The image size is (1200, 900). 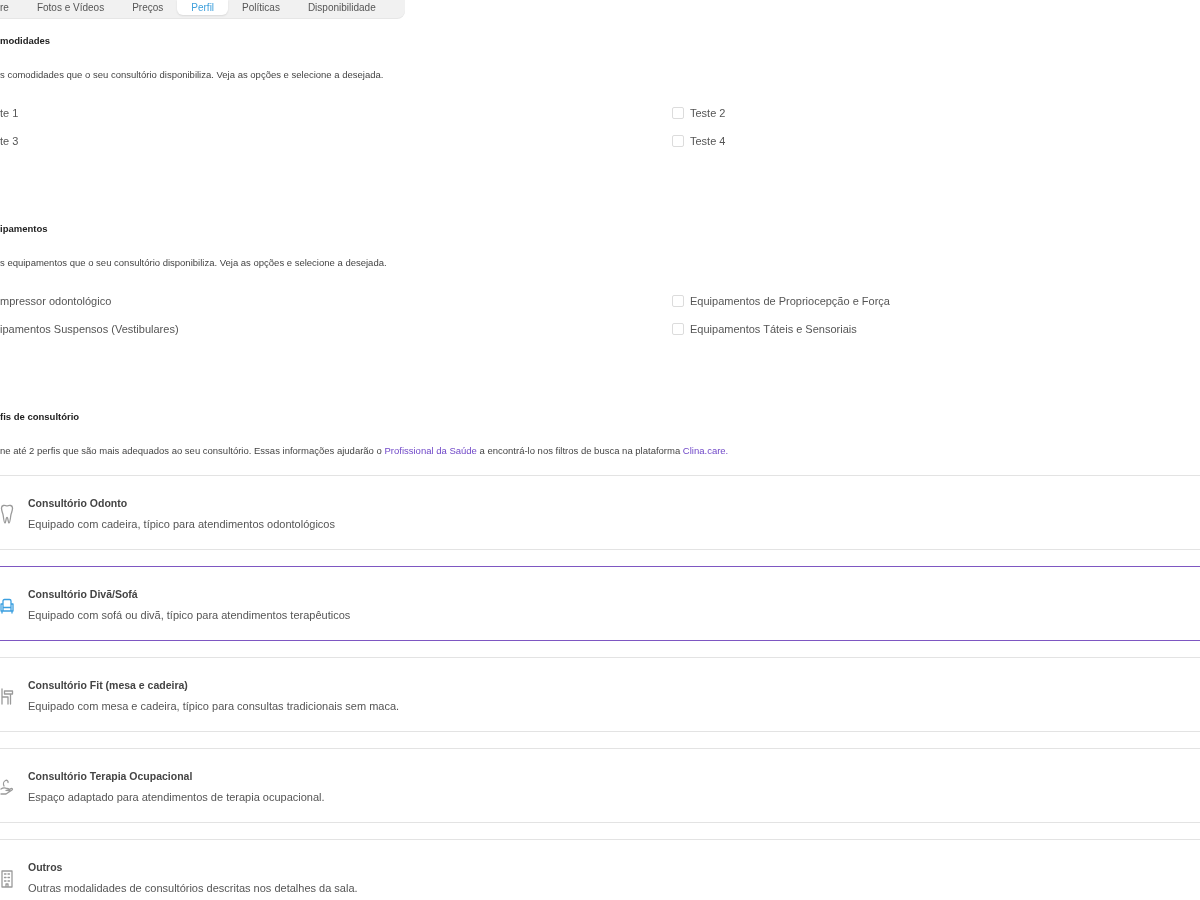 I want to click on section-description: s comodidades que o seu consultório disponibiliza. Veja as opções e selecione a desejada., so click(x=192, y=75).